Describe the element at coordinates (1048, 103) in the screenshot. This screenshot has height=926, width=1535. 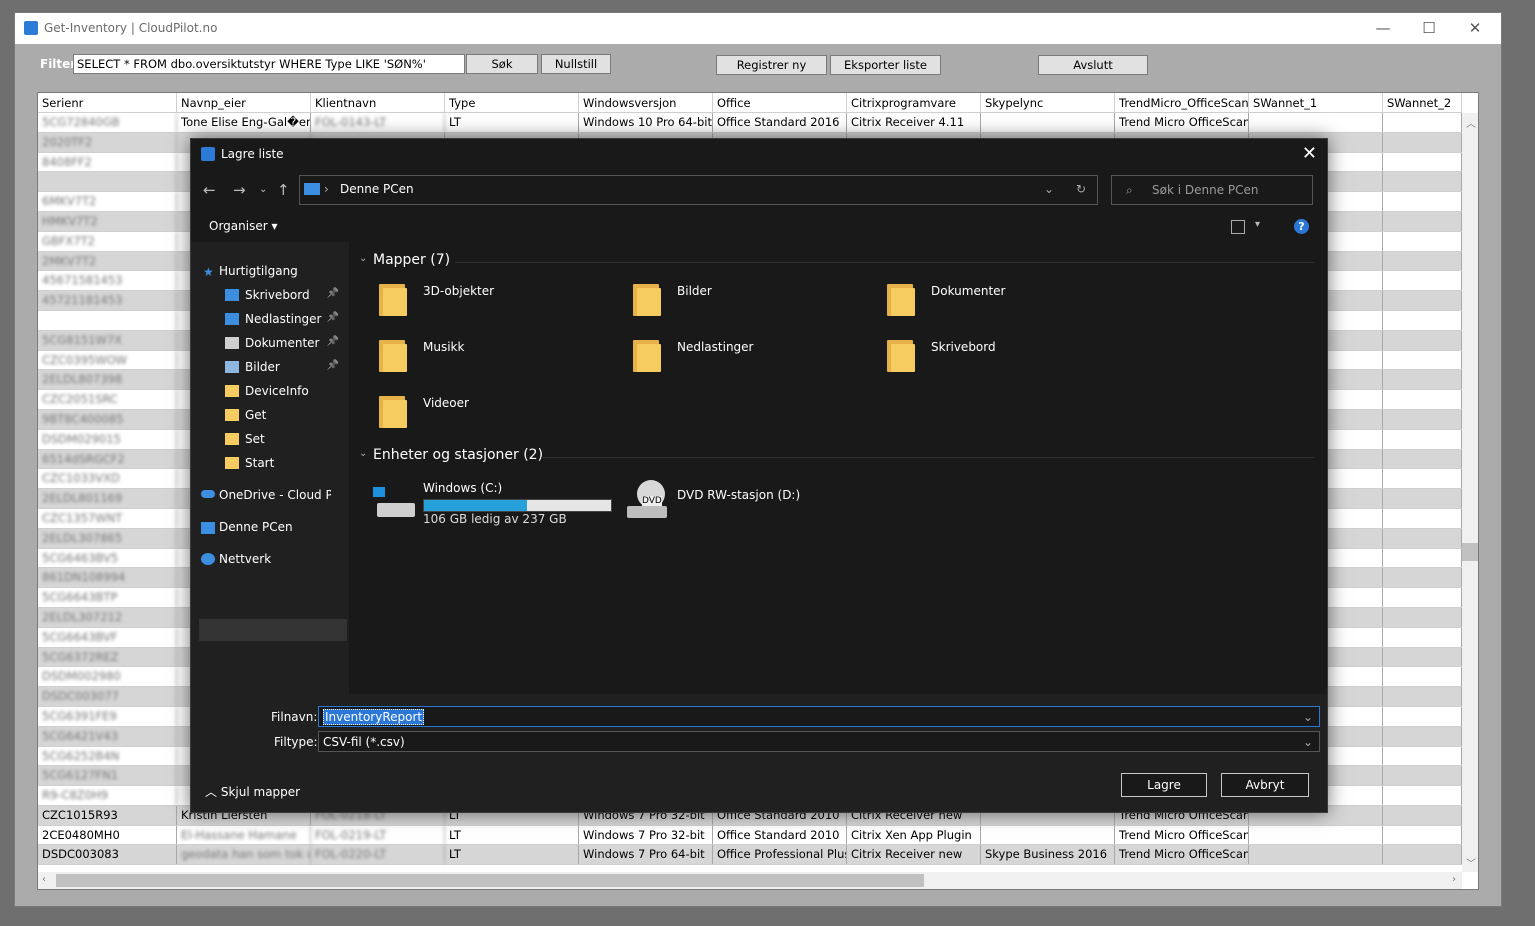
I see `column-header: Skypelync` at that location.